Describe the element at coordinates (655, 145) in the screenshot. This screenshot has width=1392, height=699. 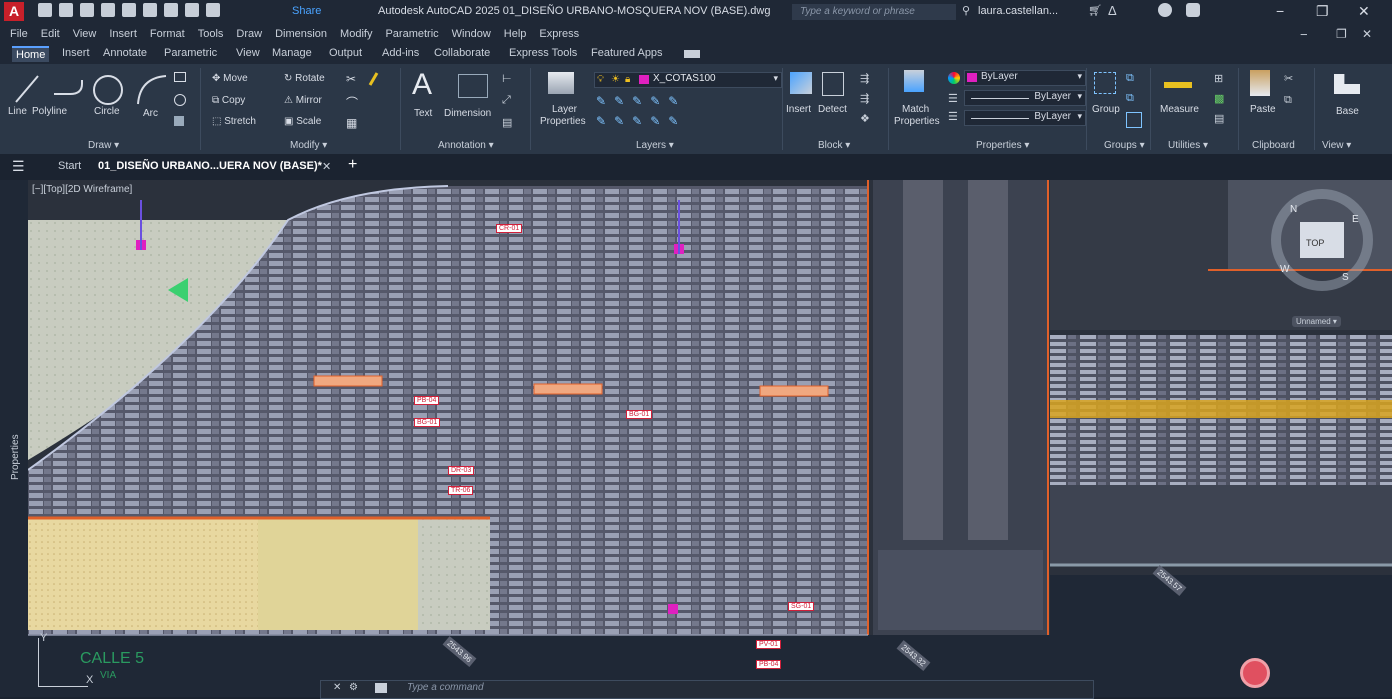
I see `layers-panel-label: Layers ▾` at that location.